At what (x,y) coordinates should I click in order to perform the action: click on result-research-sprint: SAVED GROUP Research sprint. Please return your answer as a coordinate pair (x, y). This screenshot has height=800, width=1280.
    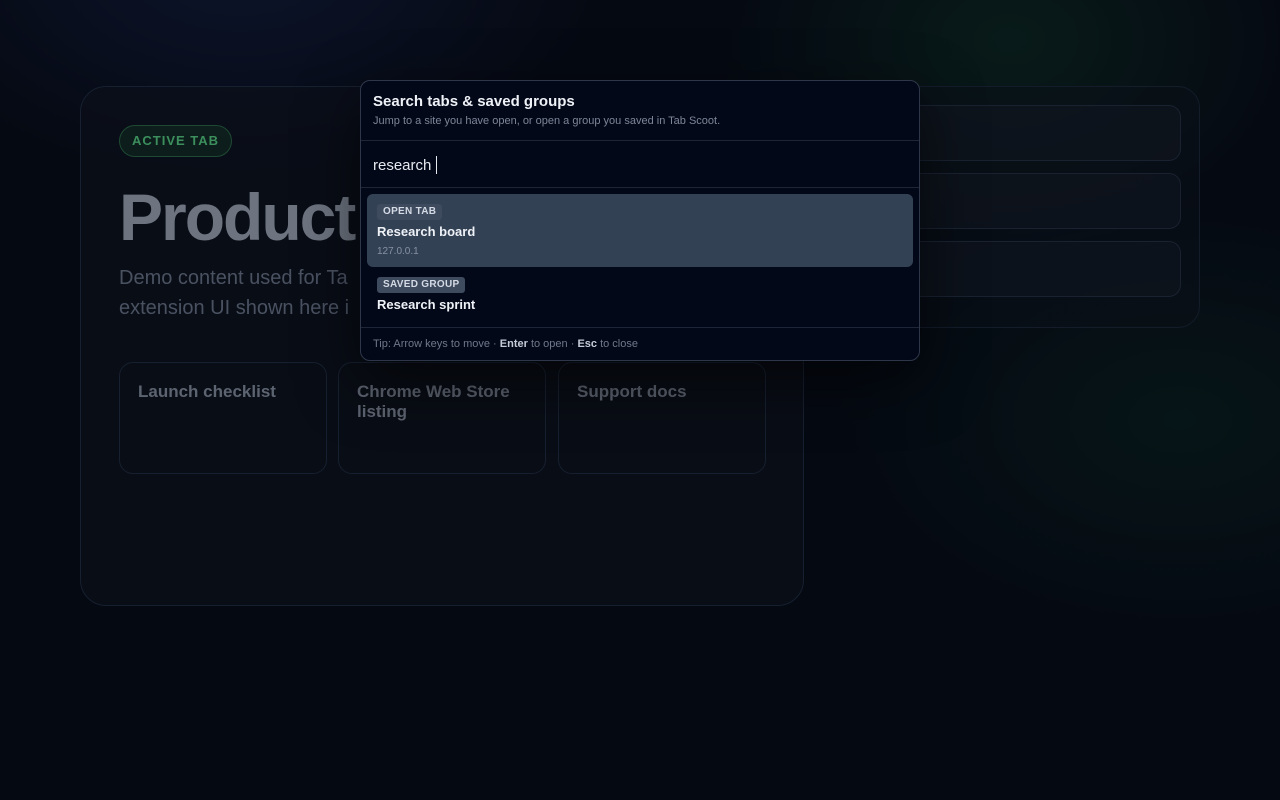
    Looking at the image, I should click on (640, 293).